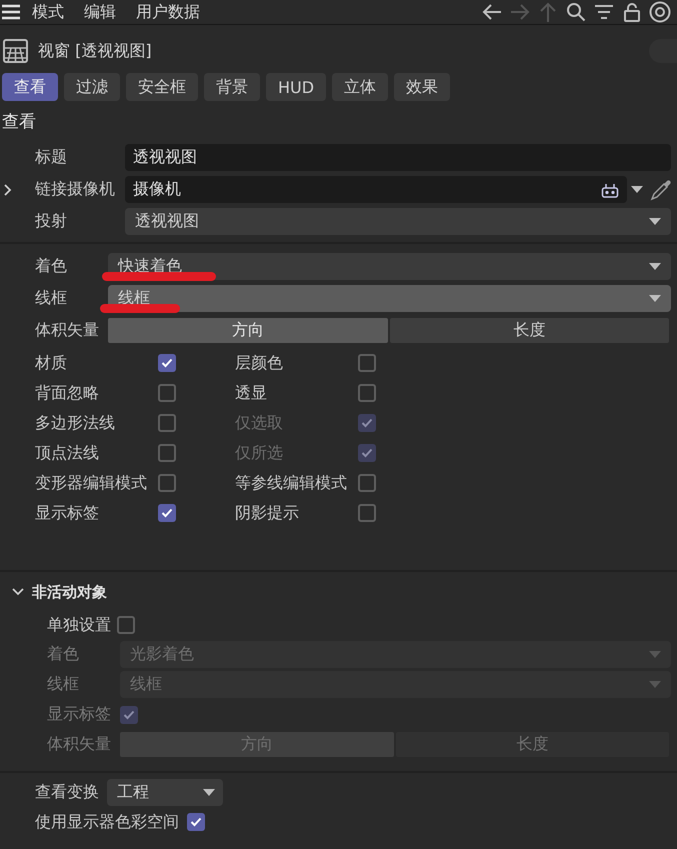  What do you see at coordinates (422, 87) in the screenshot?
I see `tab: 效果` at bounding box center [422, 87].